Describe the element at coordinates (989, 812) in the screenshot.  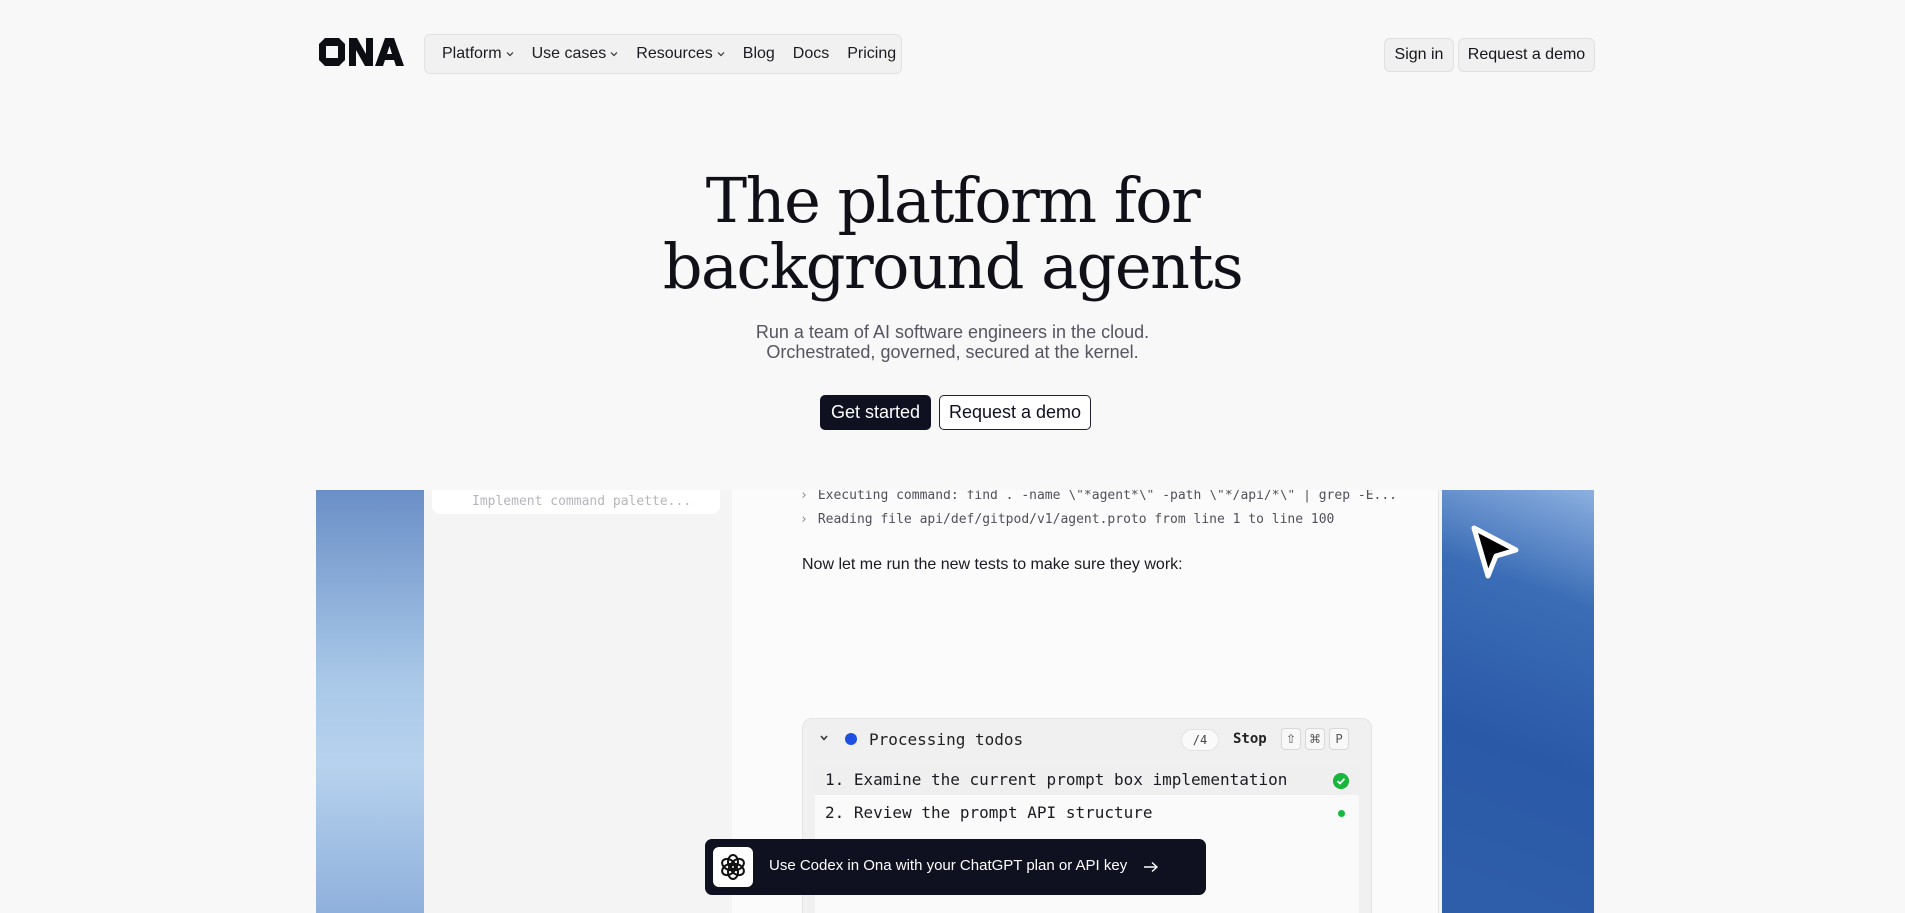
I see `todo-item-text: 2. Review the prompt API structure` at that location.